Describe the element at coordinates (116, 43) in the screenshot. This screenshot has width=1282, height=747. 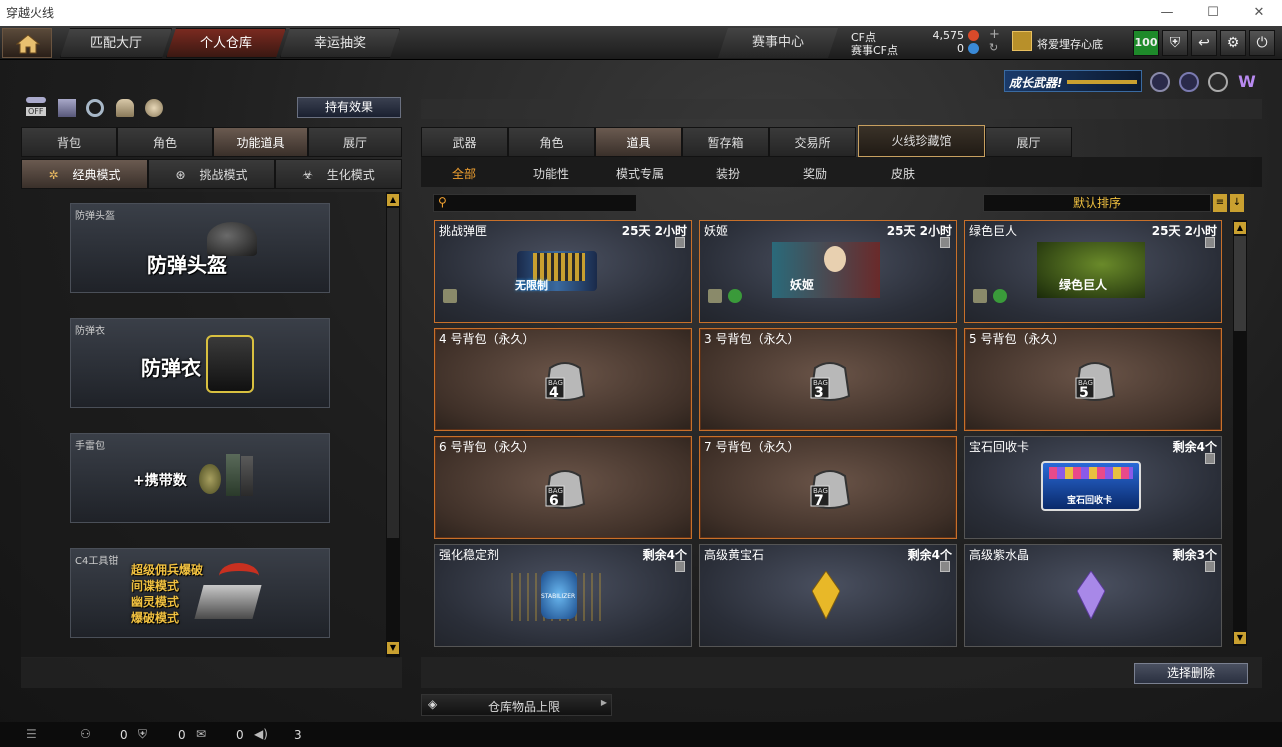
I see `tab-match-lobby: 匹配大厅` at that location.